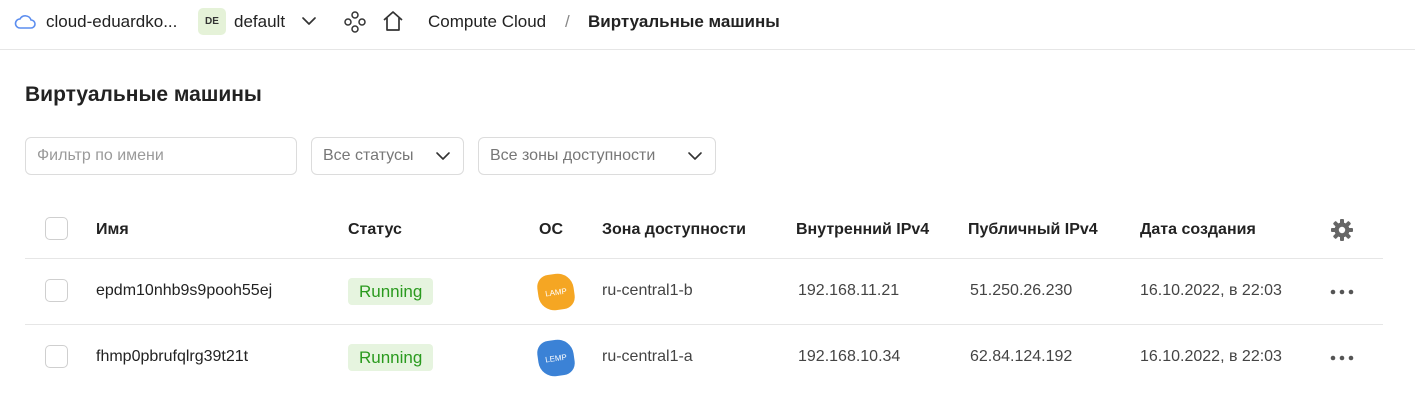 Image resolution: width=1415 pixels, height=413 pixels. What do you see at coordinates (375, 230) in the screenshot?
I see `column-header-status: Статус` at bounding box center [375, 230].